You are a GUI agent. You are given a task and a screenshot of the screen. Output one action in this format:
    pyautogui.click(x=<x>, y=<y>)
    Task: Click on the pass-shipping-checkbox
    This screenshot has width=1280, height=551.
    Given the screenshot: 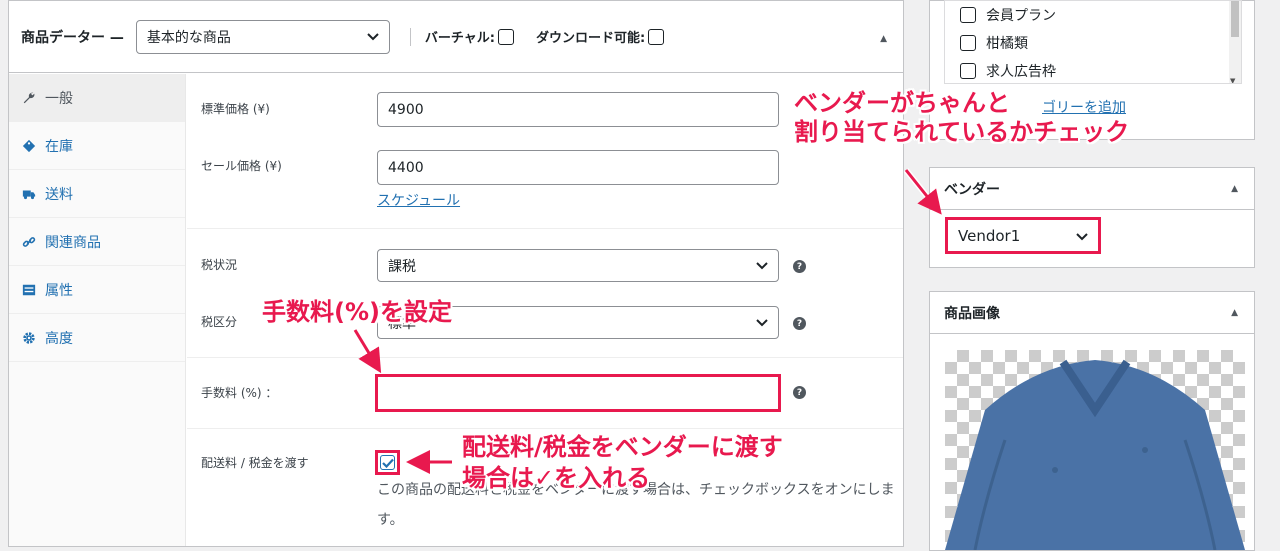 What is the action you would take?
    pyautogui.click(x=387, y=462)
    